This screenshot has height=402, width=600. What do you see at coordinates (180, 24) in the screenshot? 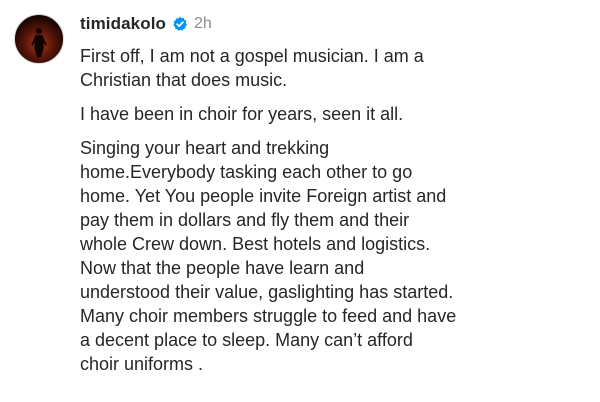
I see `verified-badge-icon` at bounding box center [180, 24].